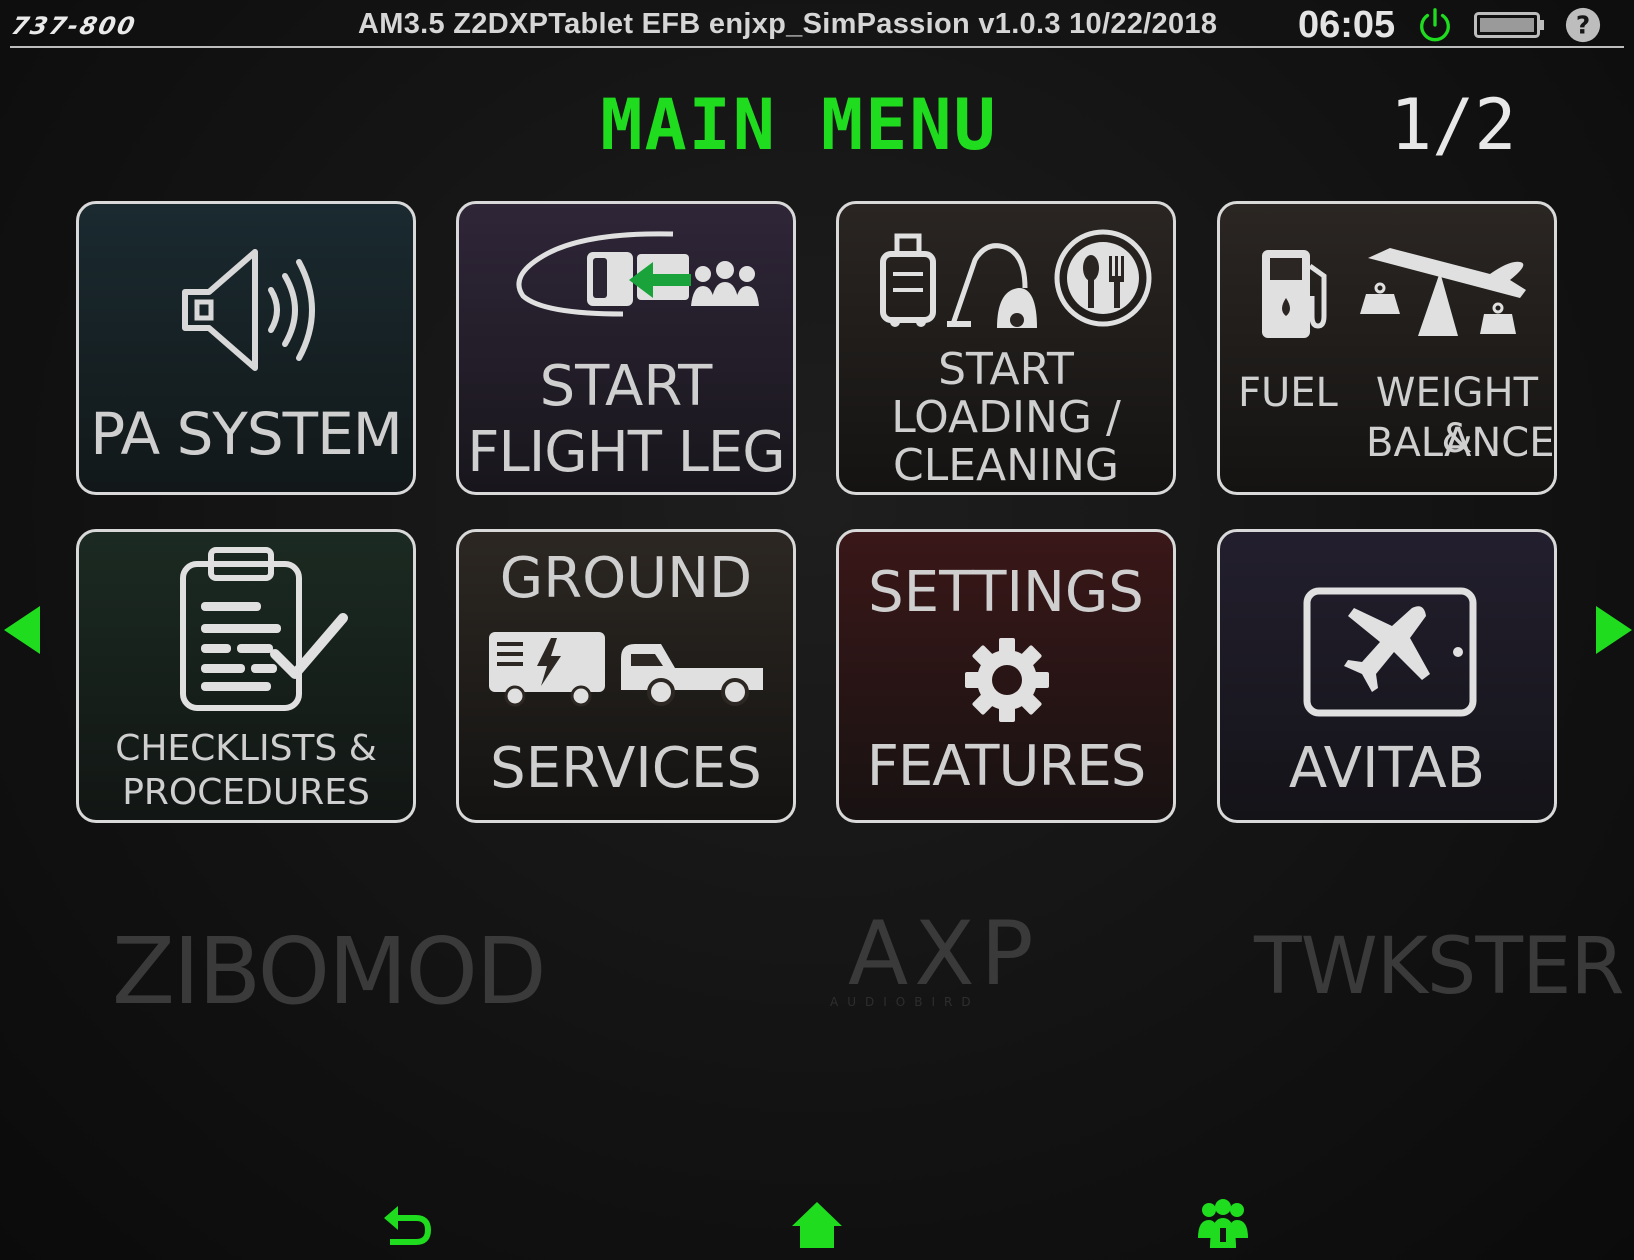 The height and width of the screenshot is (1260, 1634). What do you see at coordinates (1509, 25) in the screenshot?
I see `battery-icon` at bounding box center [1509, 25].